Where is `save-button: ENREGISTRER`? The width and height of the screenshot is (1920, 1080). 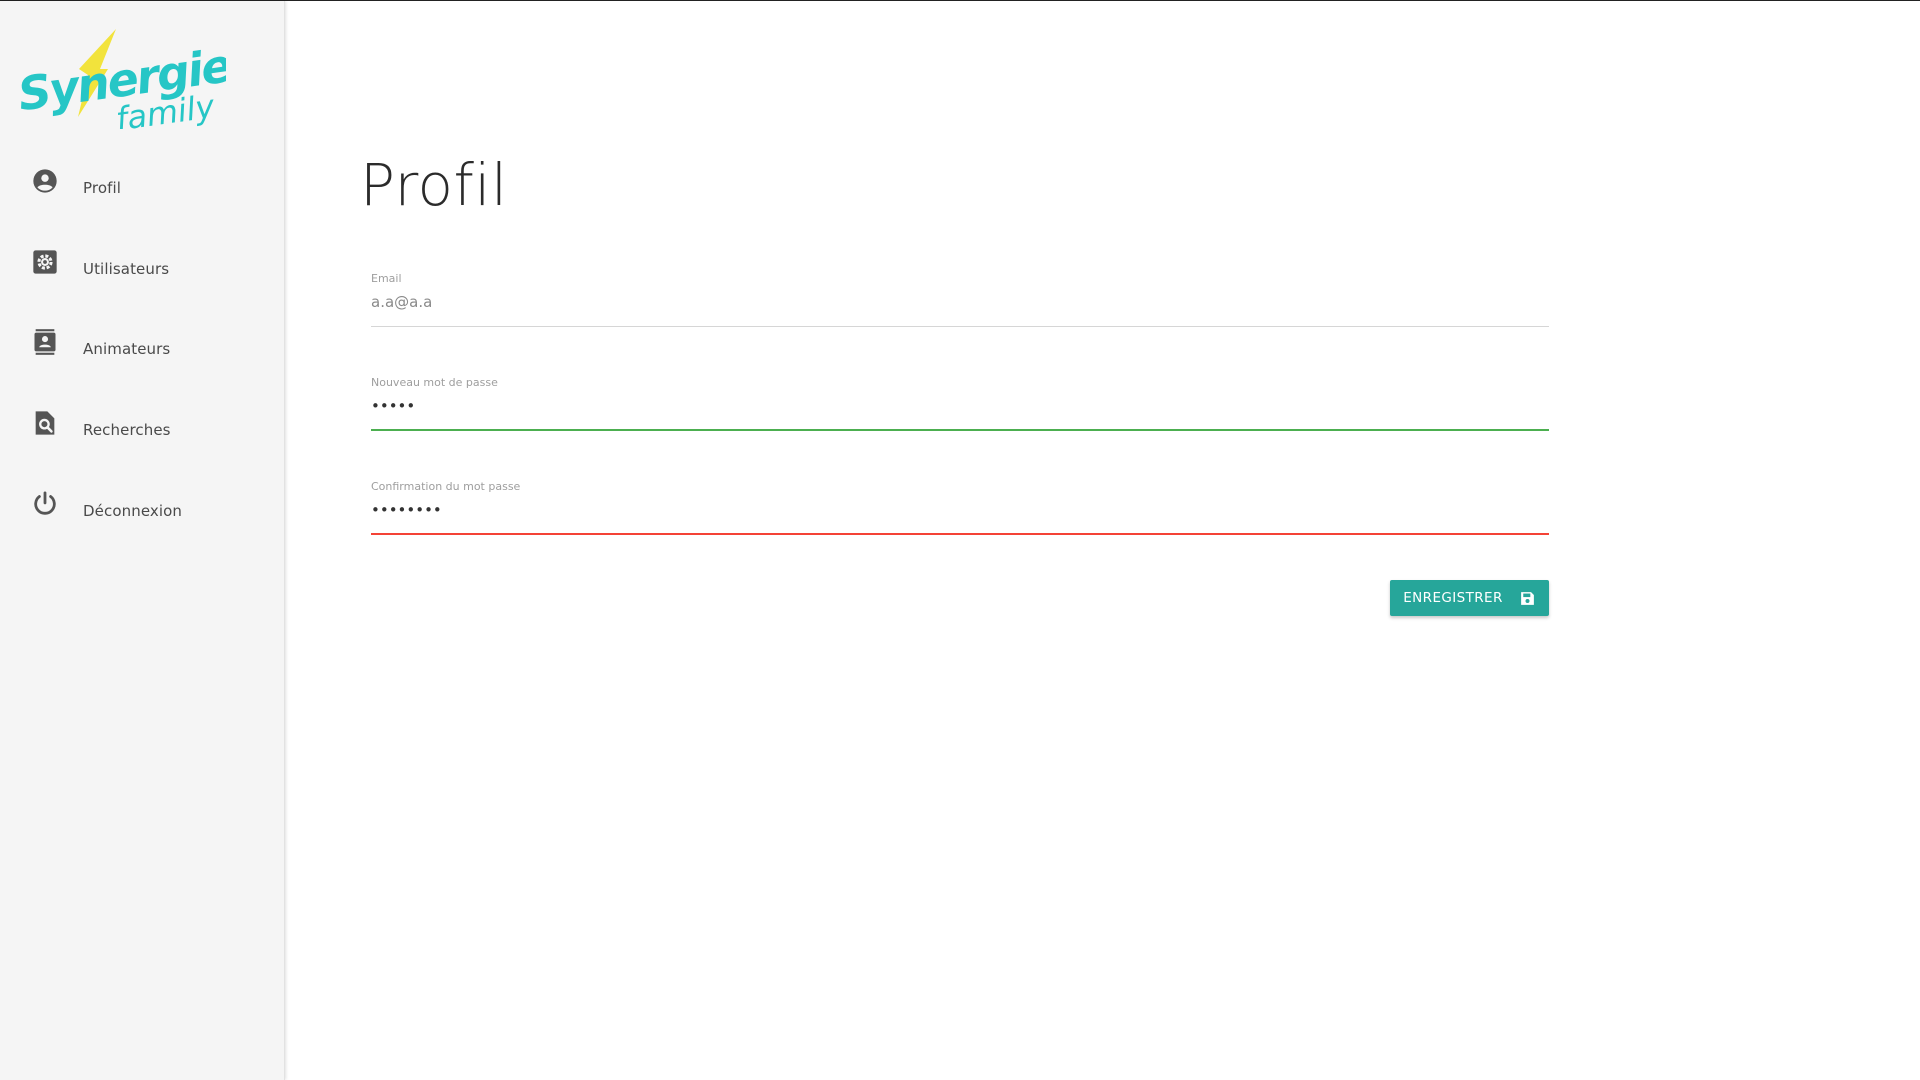
save-button: ENREGISTRER is located at coordinates (1469, 598).